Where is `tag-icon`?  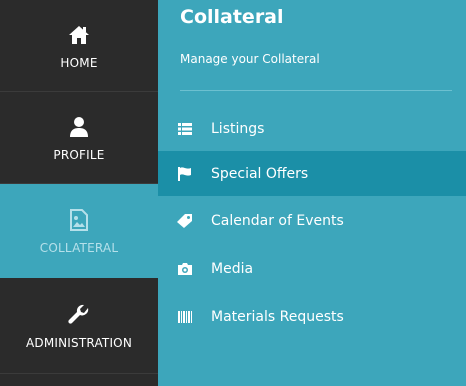 tag-icon is located at coordinates (185, 221).